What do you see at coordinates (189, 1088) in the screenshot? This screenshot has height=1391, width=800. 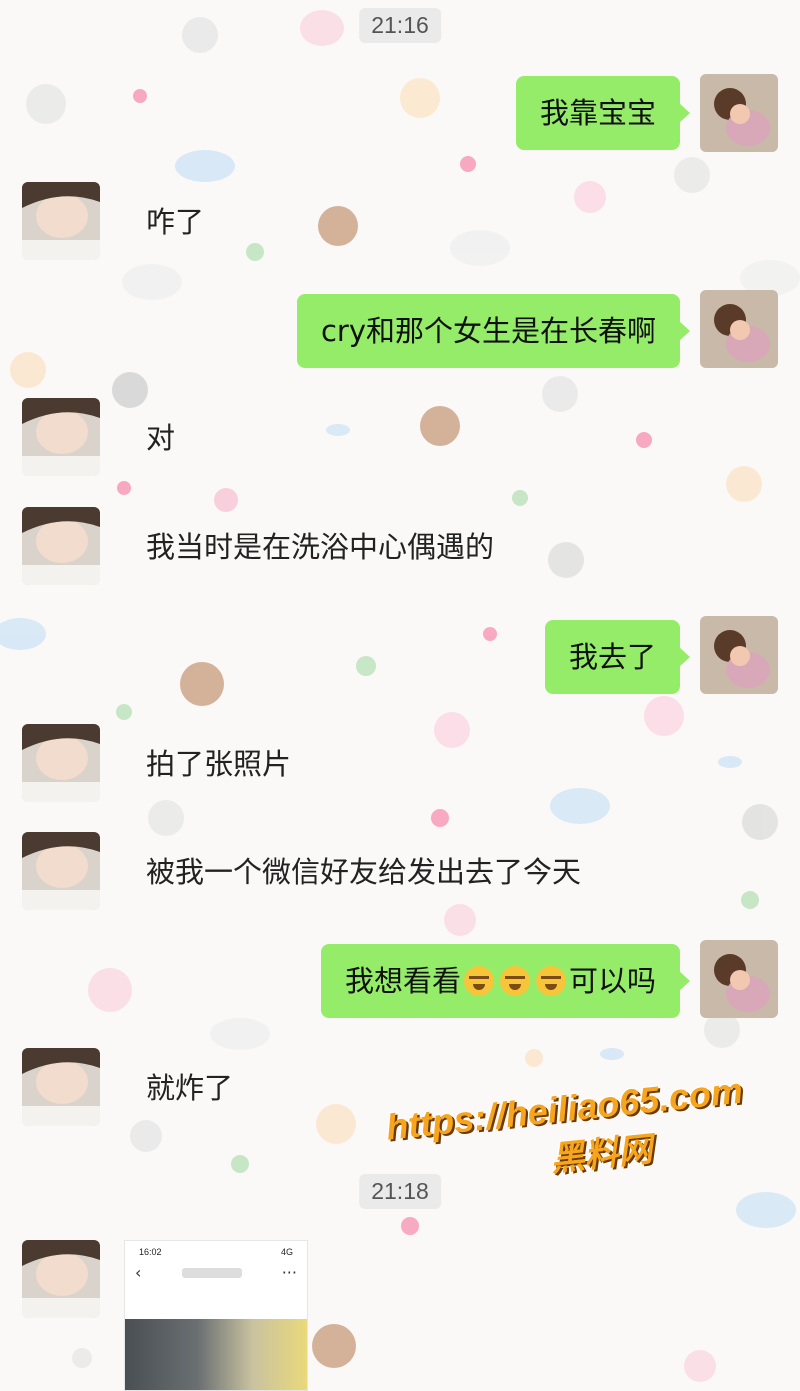 I see `contact-message: 就炸了` at bounding box center [189, 1088].